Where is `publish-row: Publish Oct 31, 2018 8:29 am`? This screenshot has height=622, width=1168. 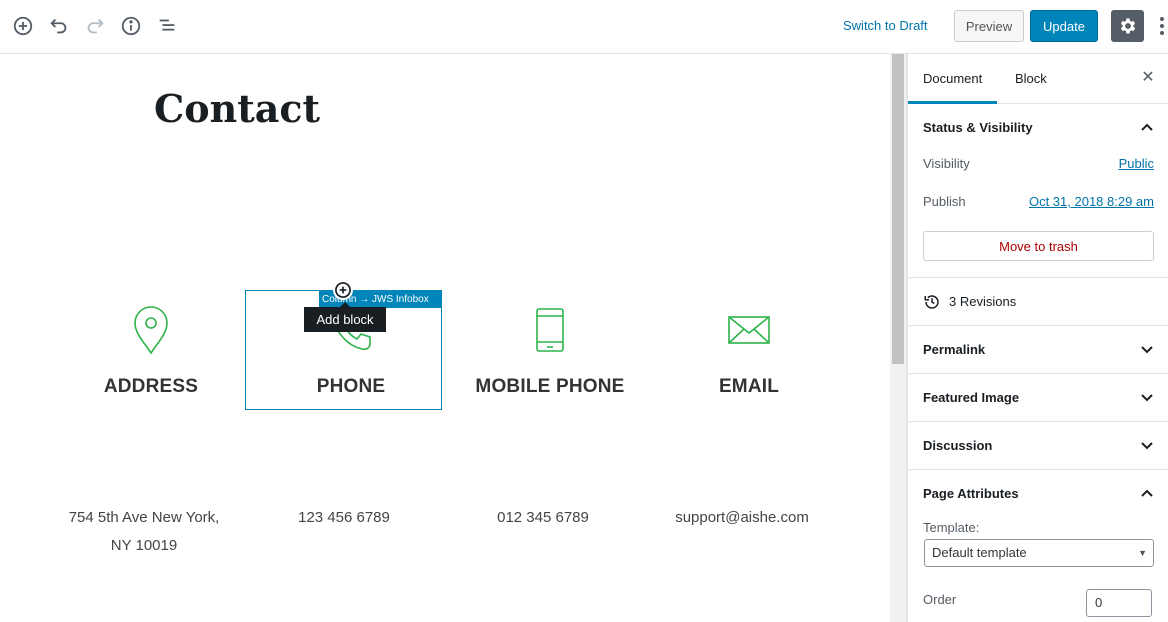 publish-row: Publish Oct 31, 2018 8:29 am is located at coordinates (1038, 208).